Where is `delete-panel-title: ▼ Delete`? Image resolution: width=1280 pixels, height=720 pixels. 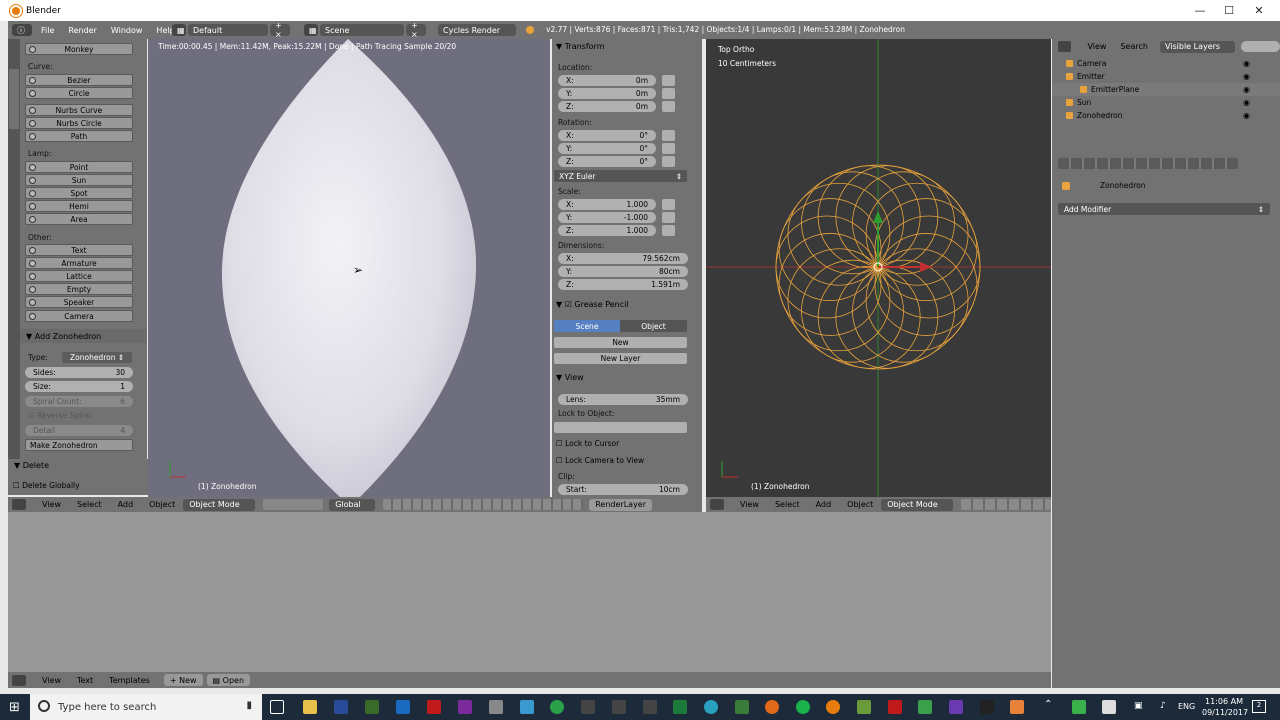 delete-panel-title: ▼ Delete is located at coordinates (31, 465).